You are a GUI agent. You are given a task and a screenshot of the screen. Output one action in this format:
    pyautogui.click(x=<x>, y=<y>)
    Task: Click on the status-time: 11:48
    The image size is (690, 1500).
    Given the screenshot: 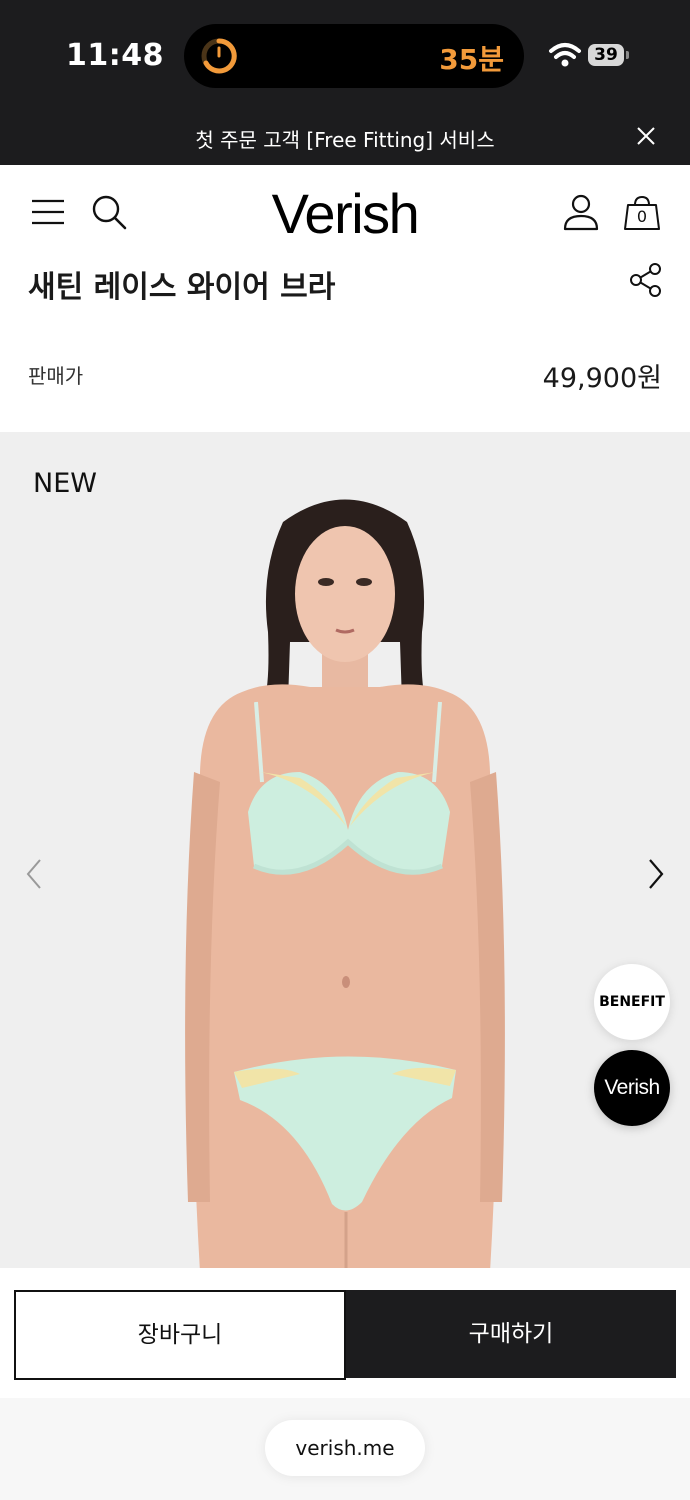 What is the action you would take?
    pyautogui.click(x=115, y=55)
    